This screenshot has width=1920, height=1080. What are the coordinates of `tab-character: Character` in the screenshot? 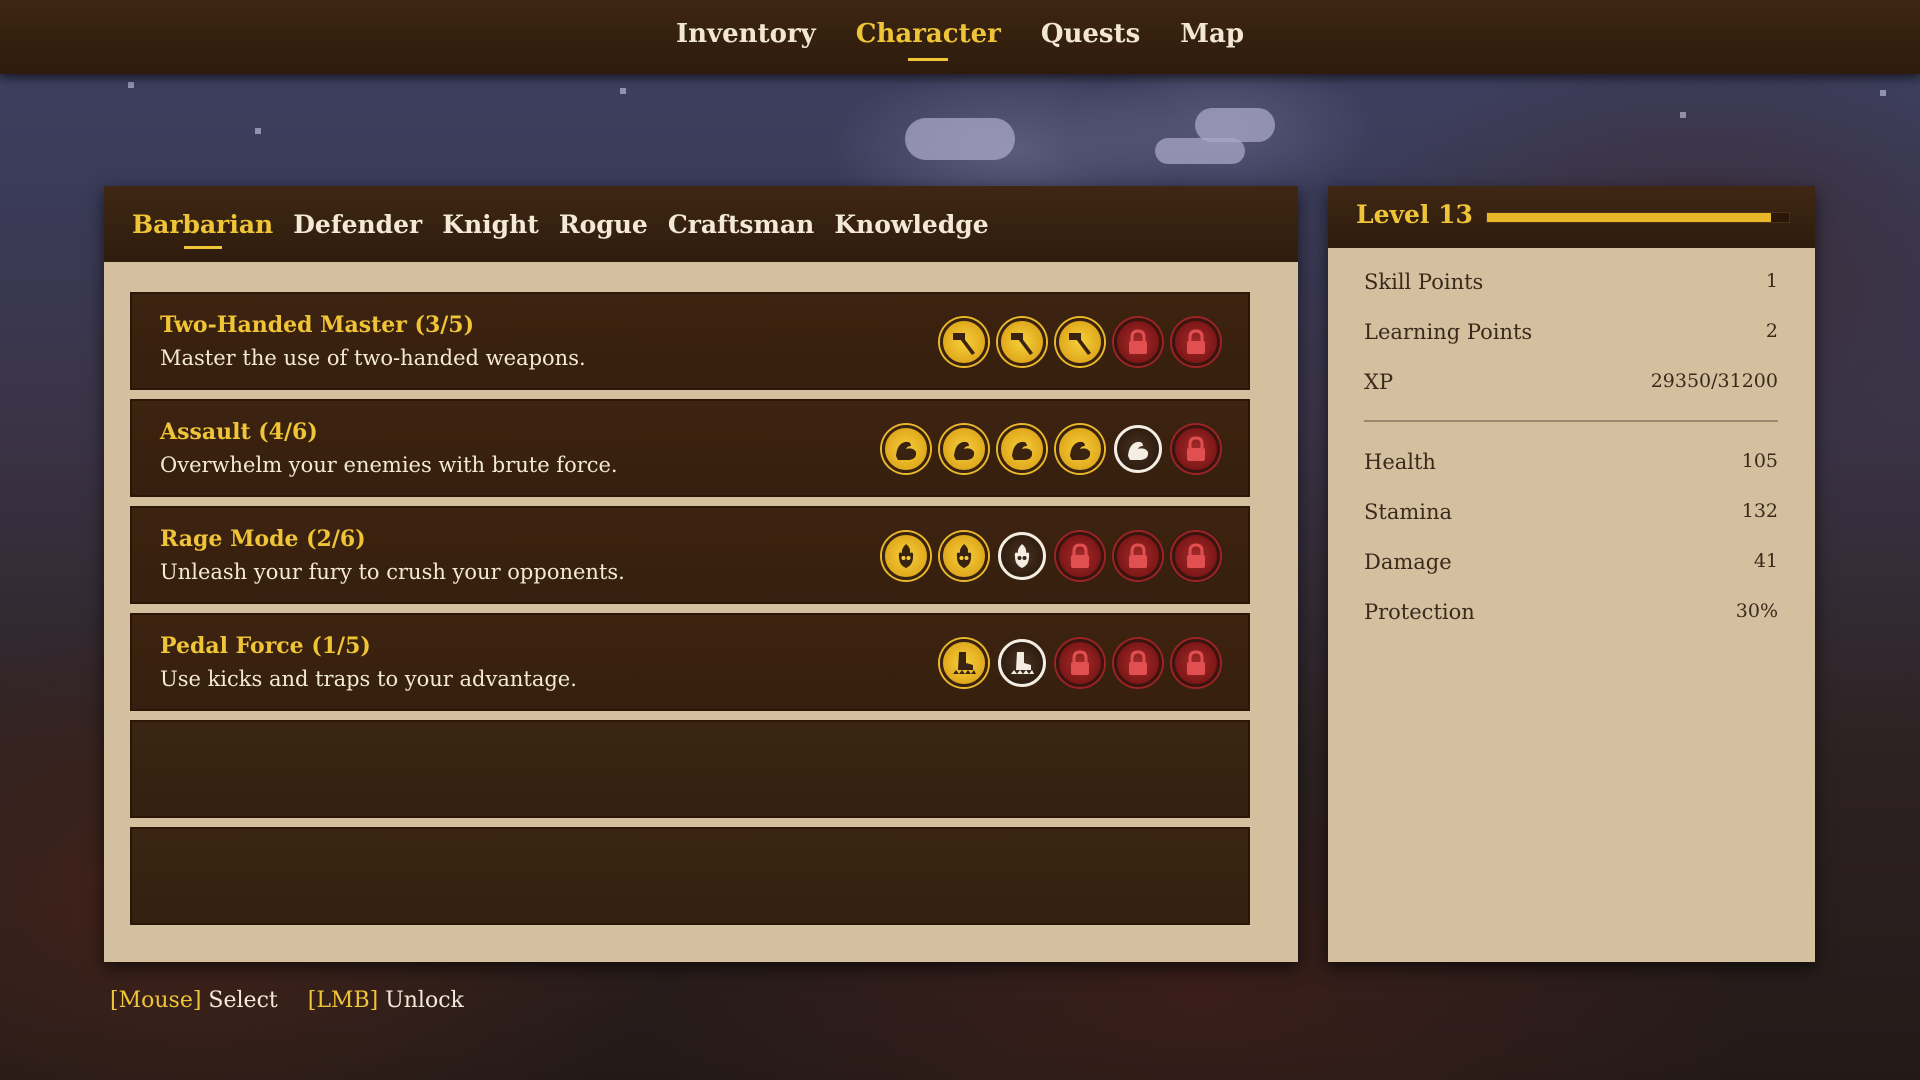 It's located at (928, 40).